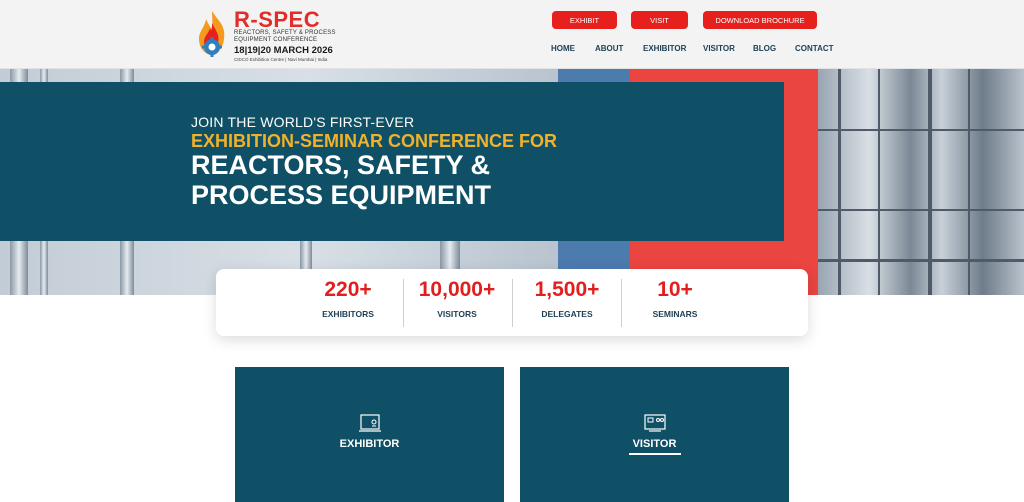 Image resolution: width=1024 pixels, height=502 pixels. Describe the element at coordinates (567, 314) in the screenshot. I see `stat-label: DELEGATES` at that location.